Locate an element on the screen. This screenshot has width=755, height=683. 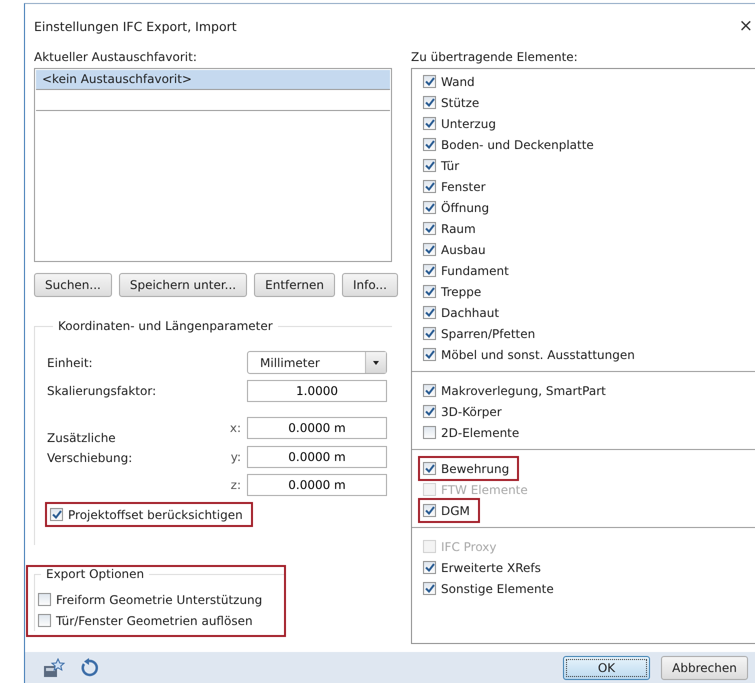
star-folder-icon is located at coordinates (54, 668).